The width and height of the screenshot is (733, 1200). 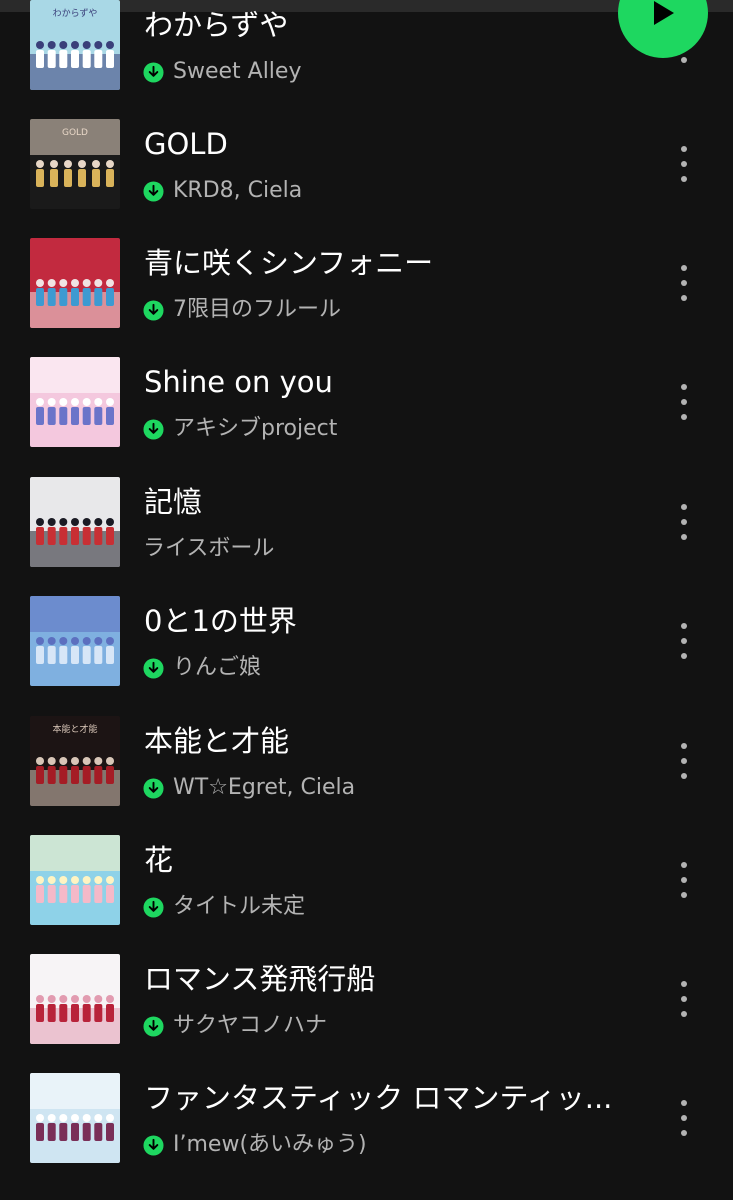 What do you see at coordinates (366, 874) in the screenshot?
I see `track-row: 花タイトル未定` at bounding box center [366, 874].